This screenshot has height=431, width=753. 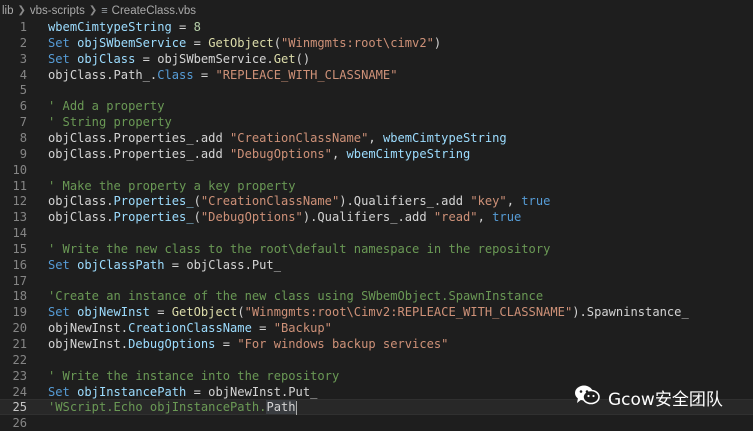 I want to click on code-token: GetObject, so click(x=241, y=42).